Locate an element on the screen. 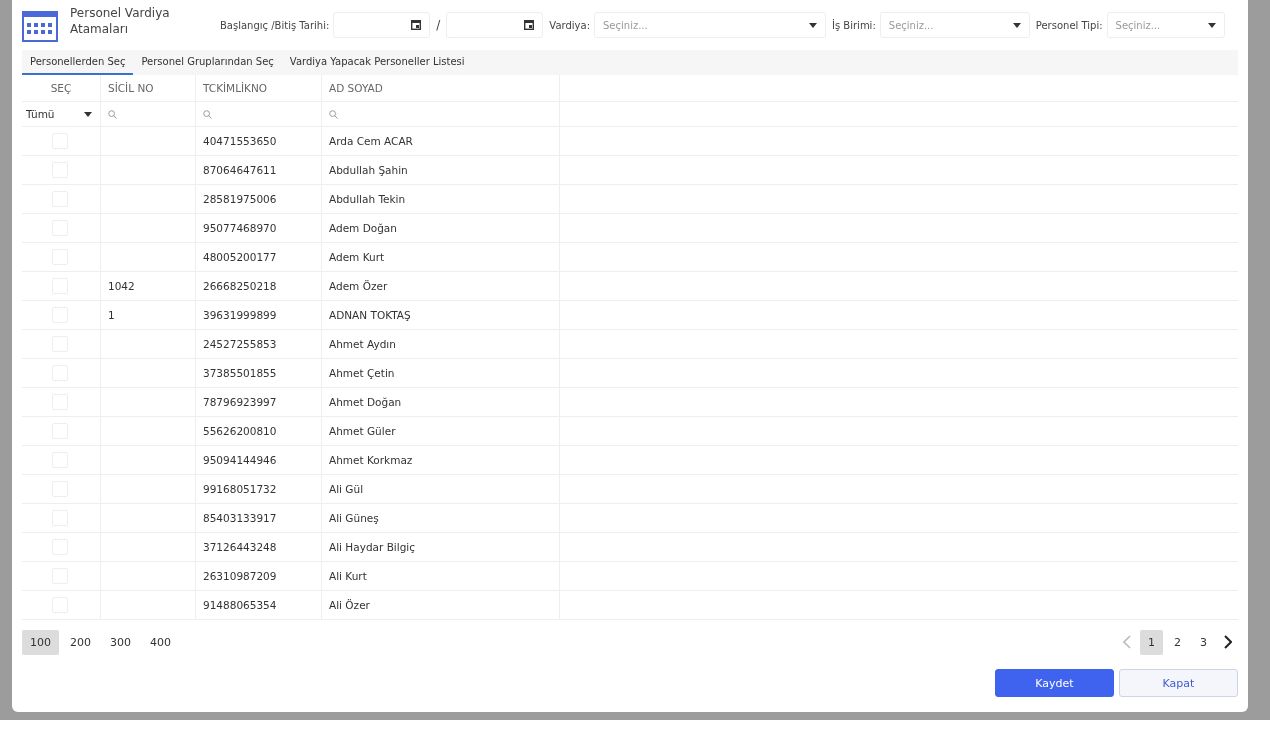  column-header: SİCİL NO is located at coordinates (148, 88).